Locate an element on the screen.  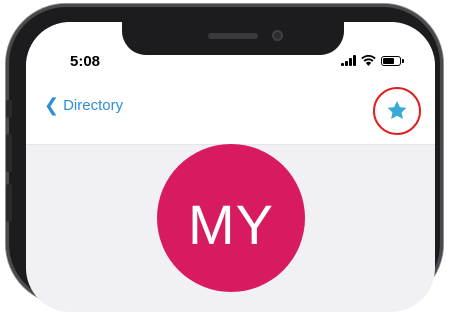
battery-icon is located at coordinates (392, 60).